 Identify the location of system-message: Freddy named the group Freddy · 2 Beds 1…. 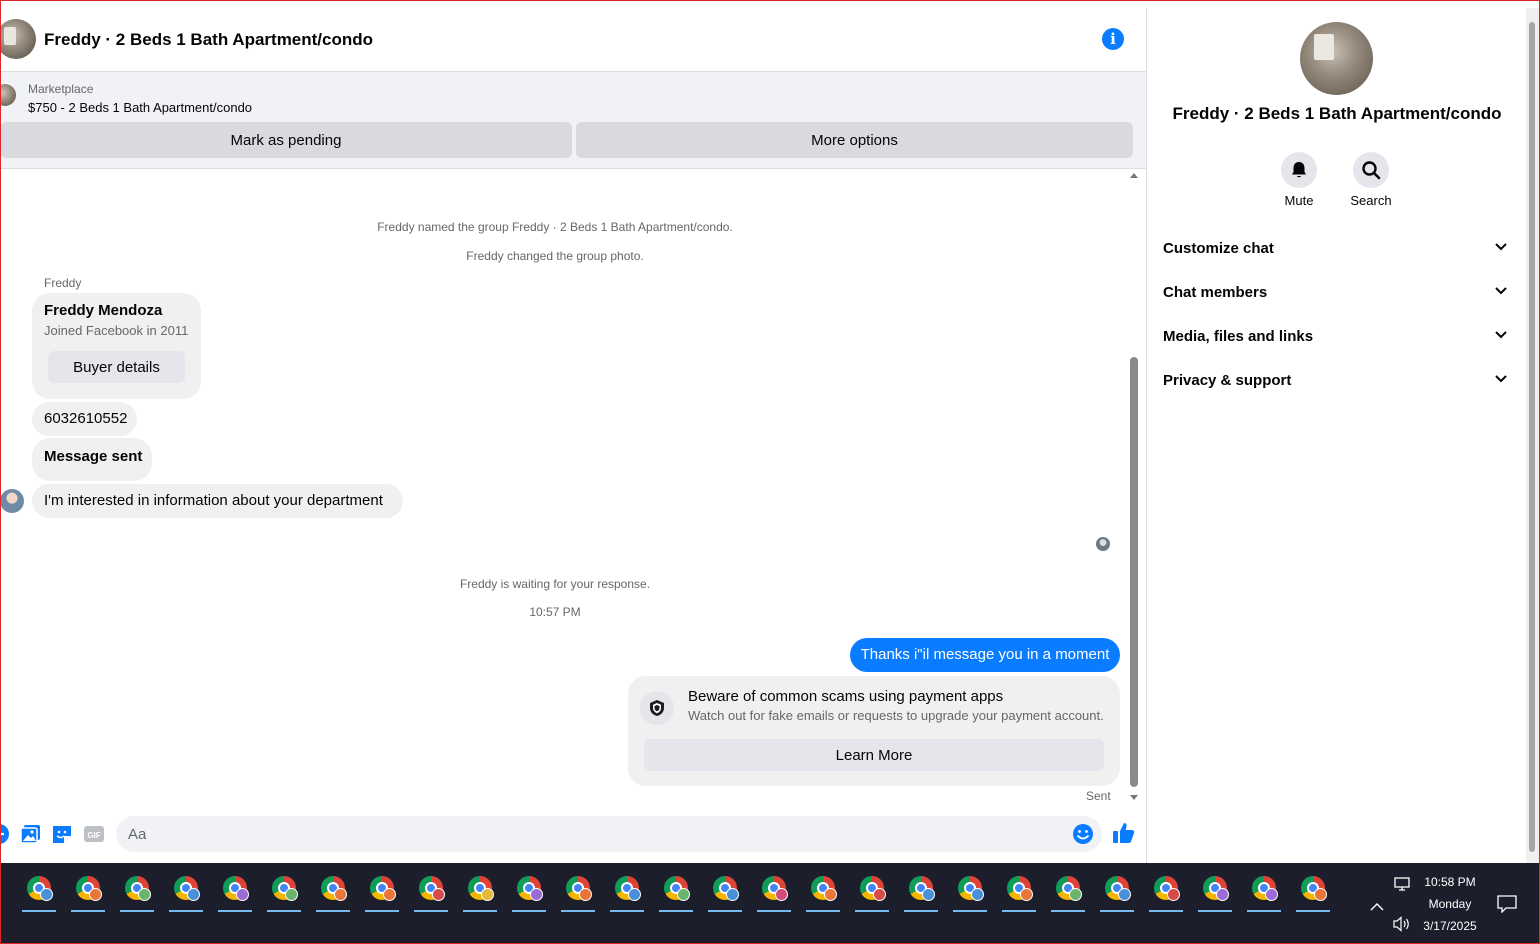
(555, 227).